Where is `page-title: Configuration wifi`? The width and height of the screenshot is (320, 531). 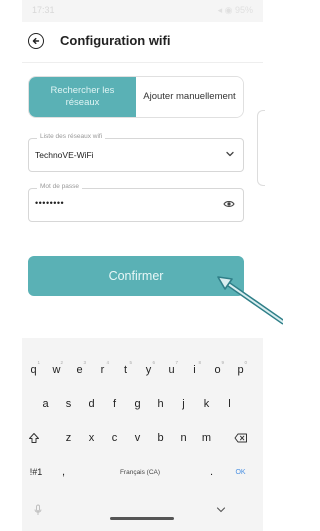 page-title: Configuration wifi is located at coordinates (115, 40).